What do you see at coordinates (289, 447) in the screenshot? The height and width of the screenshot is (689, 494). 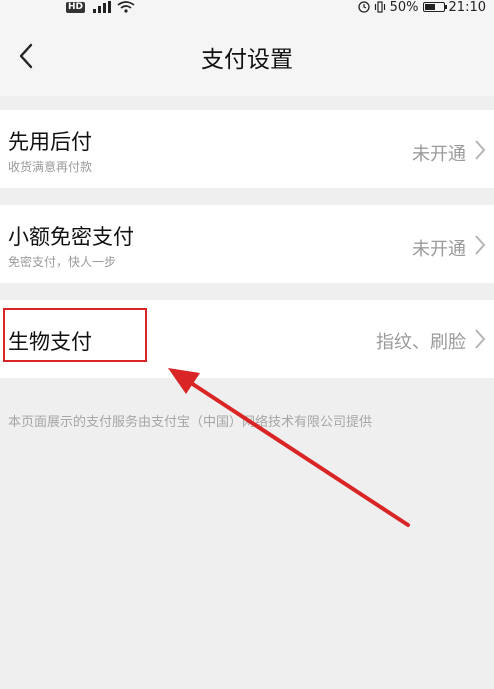 I see `annotation-arrow` at bounding box center [289, 447].